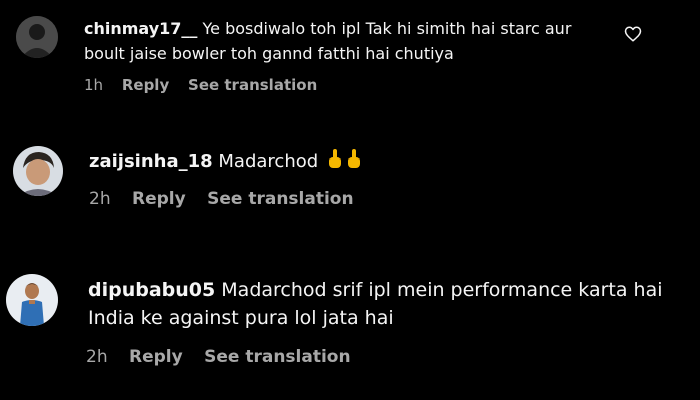 The width and height of the screenshot is (700, 400). Describe the element at coordinates (151, 161) in the screenshot. I see `comment-username: zaijsinha_18` at that location.